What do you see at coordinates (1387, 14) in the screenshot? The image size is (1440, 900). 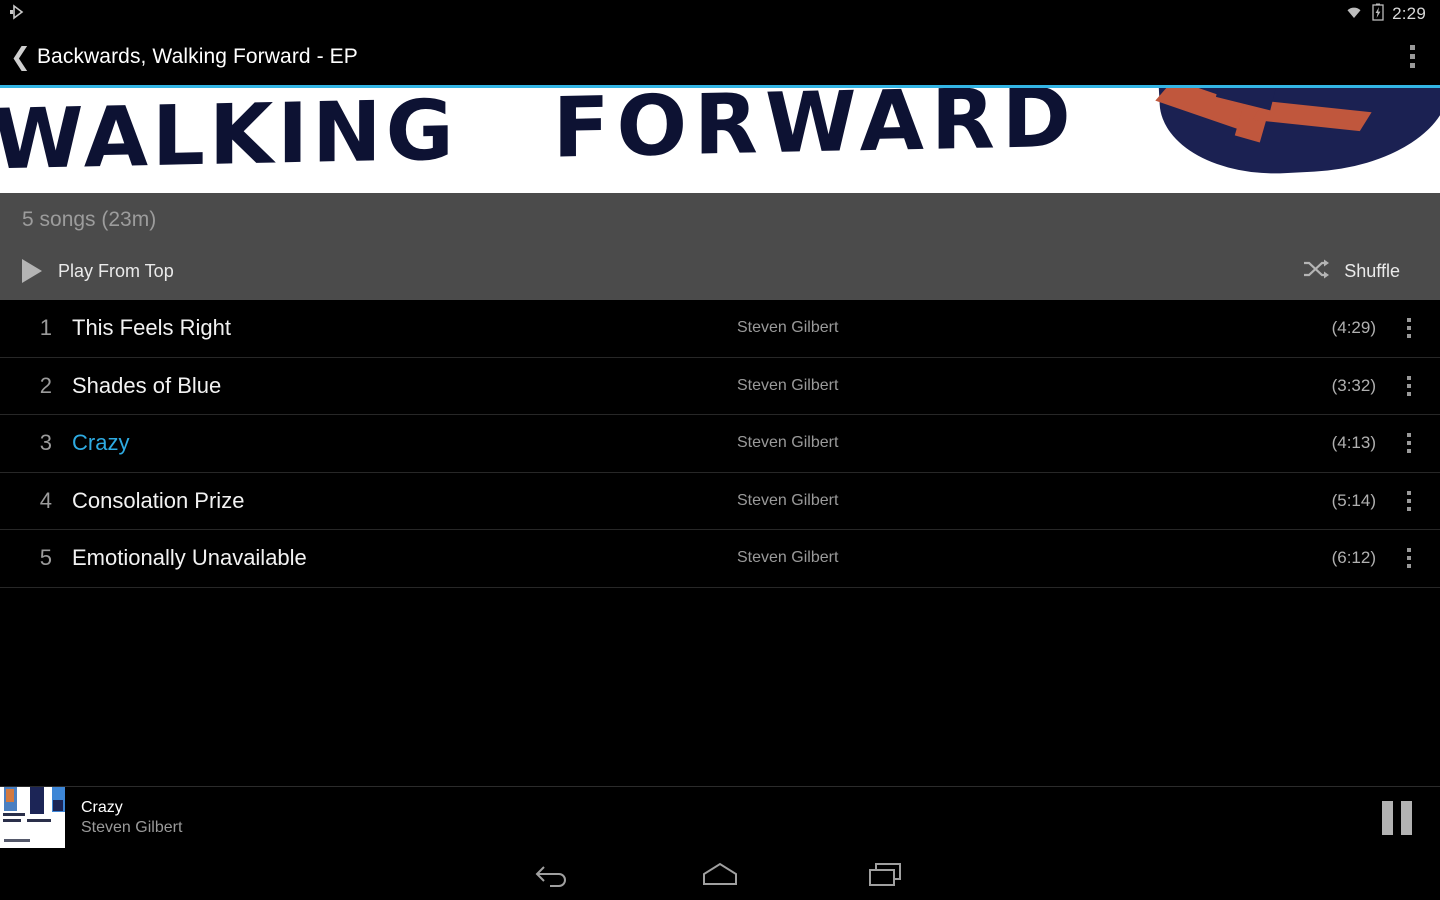 I see `status-bar-indicators: 2:29` at bounding box center [1387, 14].